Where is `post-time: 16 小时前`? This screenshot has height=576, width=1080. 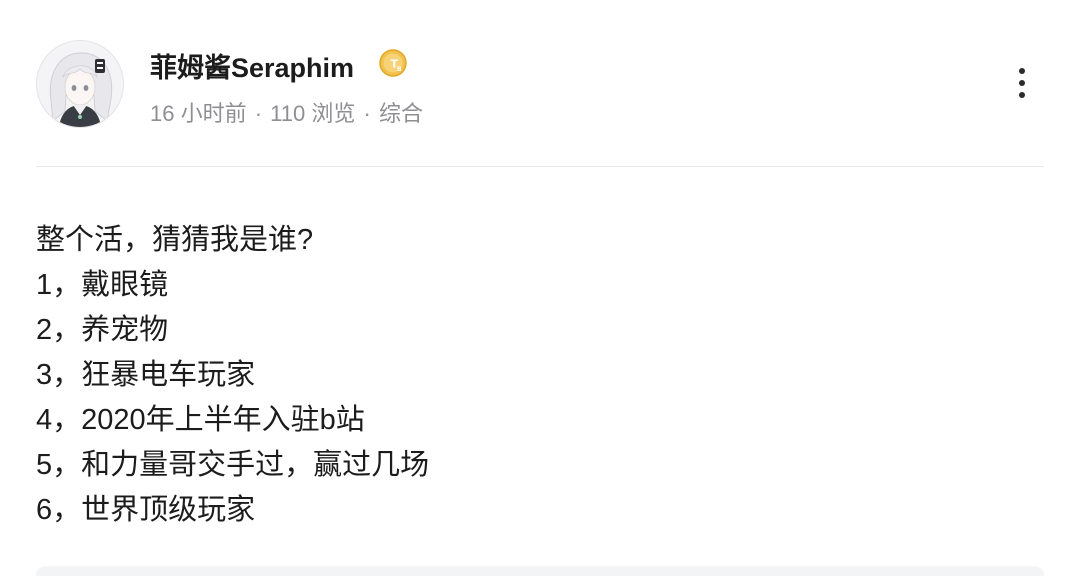 post-time: 16 小时前 is located at coordinates (198, 113).